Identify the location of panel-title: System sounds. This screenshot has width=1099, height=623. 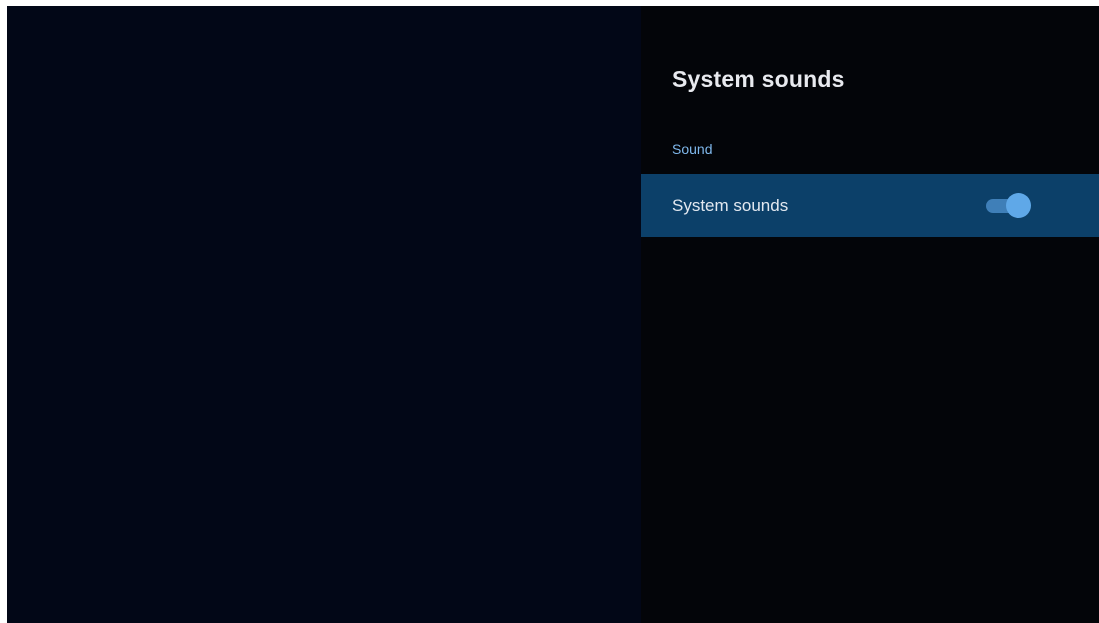
(758, 79).